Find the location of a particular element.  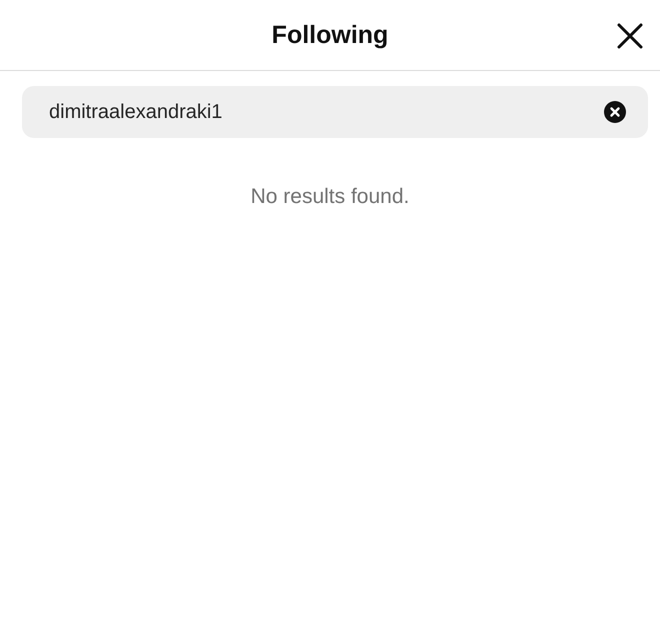

clear-icon is located at coordinates (615, 112).